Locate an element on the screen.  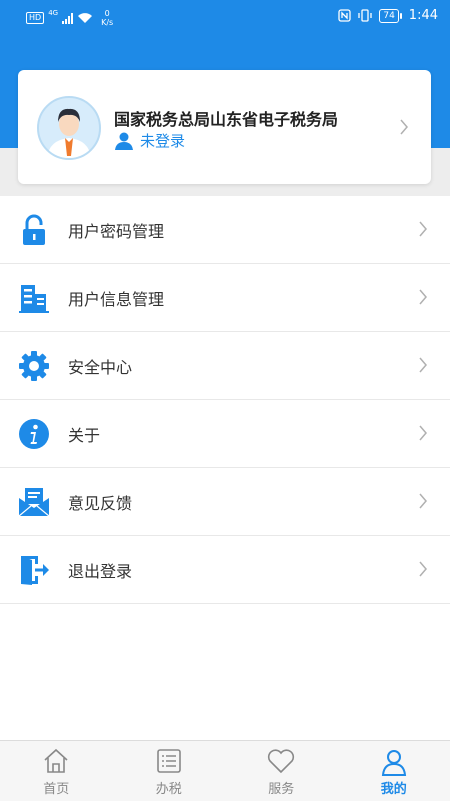
network-type-badge: 4G is located at coordinates (53, 13).